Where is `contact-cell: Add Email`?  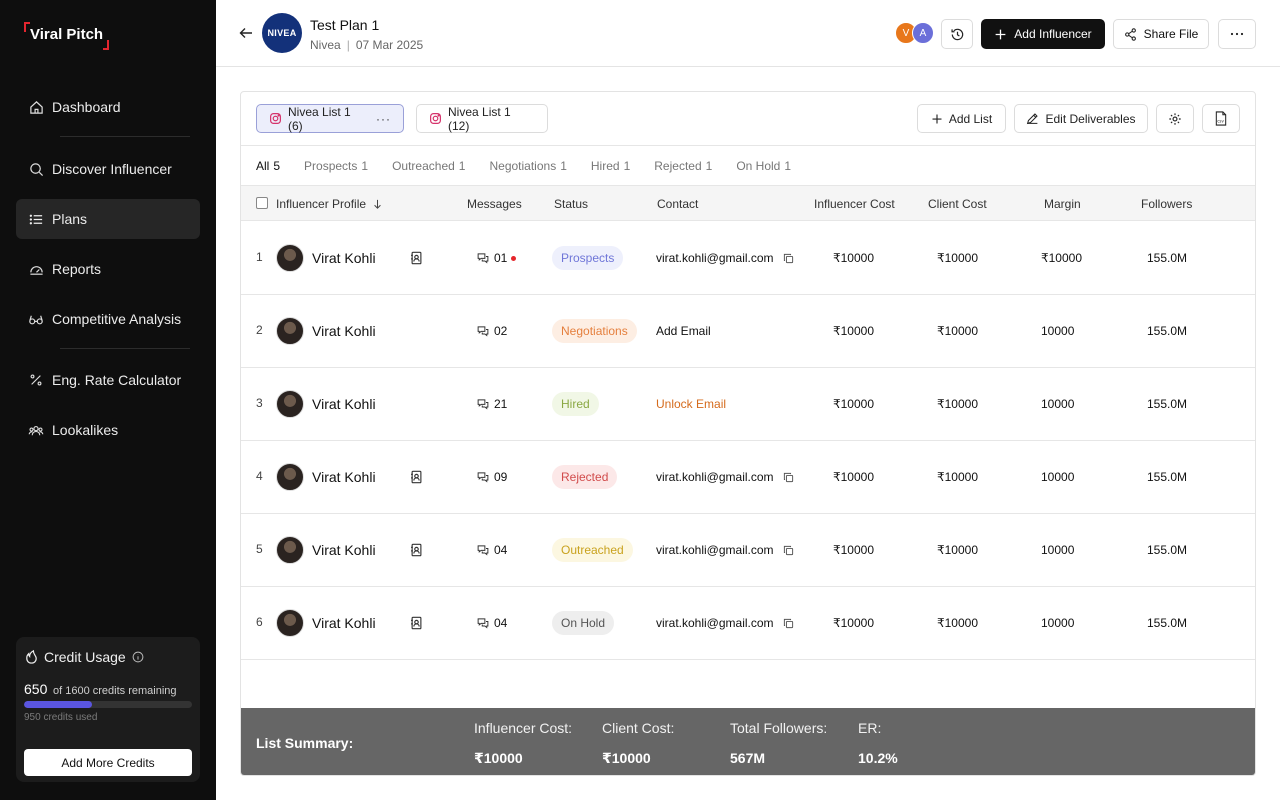
contact-cell: Add Email is located at coordinates (683, 331).